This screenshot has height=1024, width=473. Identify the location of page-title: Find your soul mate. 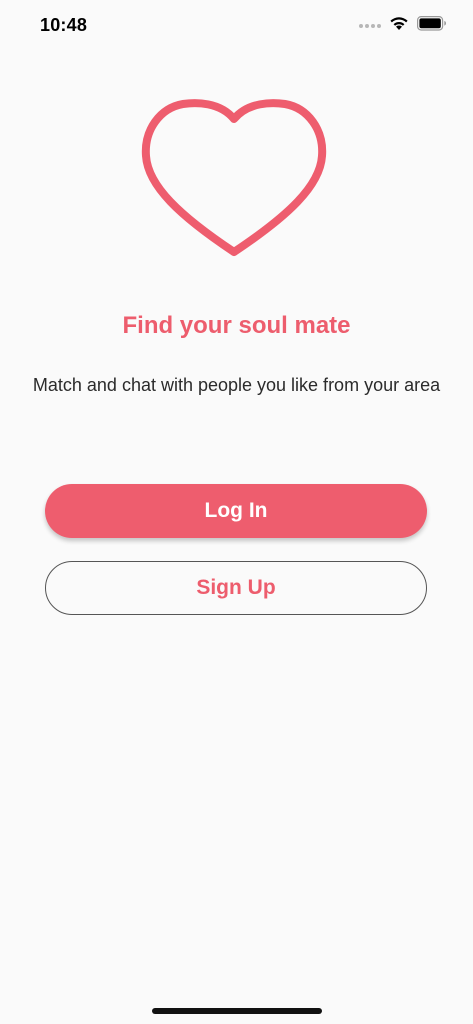
(236, 325).